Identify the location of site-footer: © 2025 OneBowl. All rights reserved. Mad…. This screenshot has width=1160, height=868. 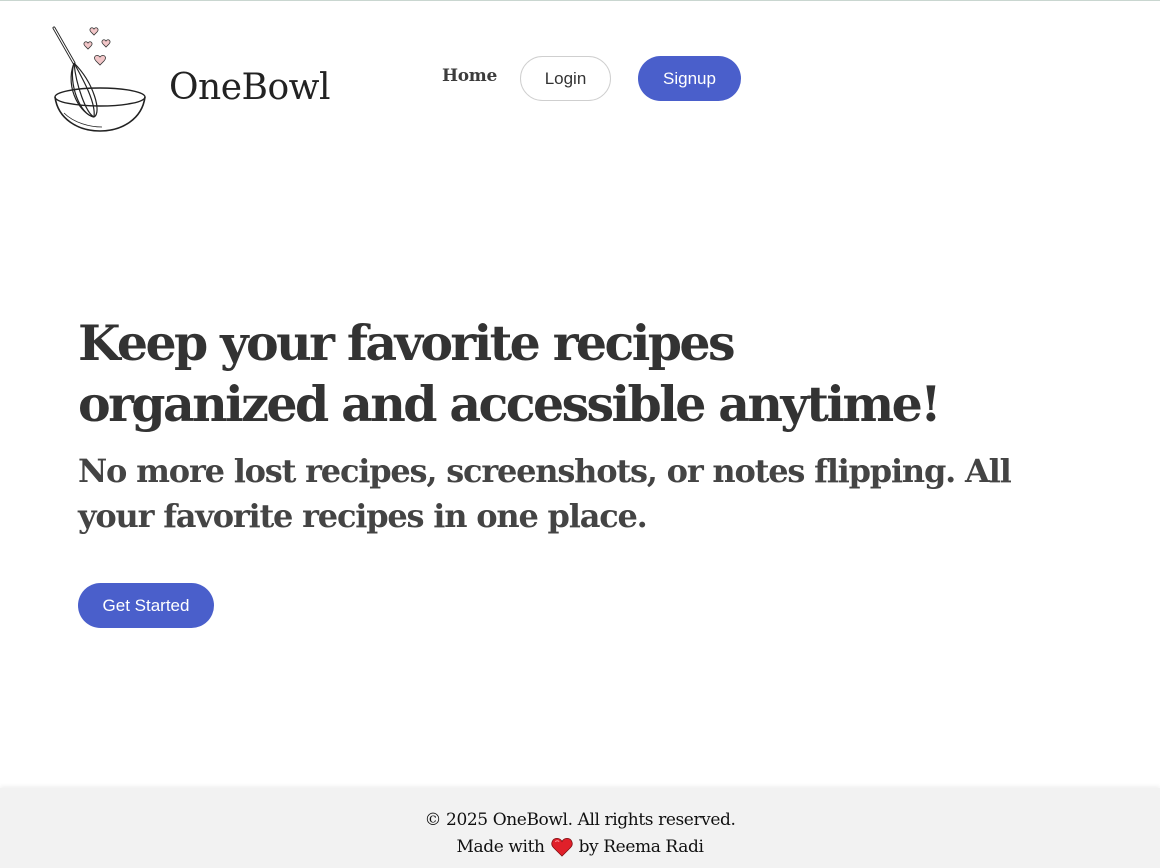
(580, 828).